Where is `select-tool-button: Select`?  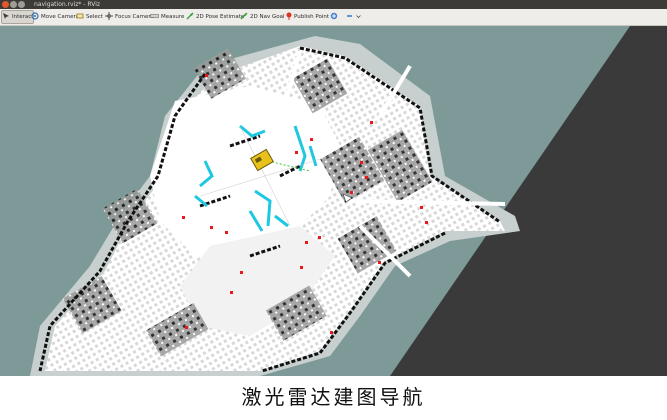
select-tool-button: Select is located at coordinates (89, 17).